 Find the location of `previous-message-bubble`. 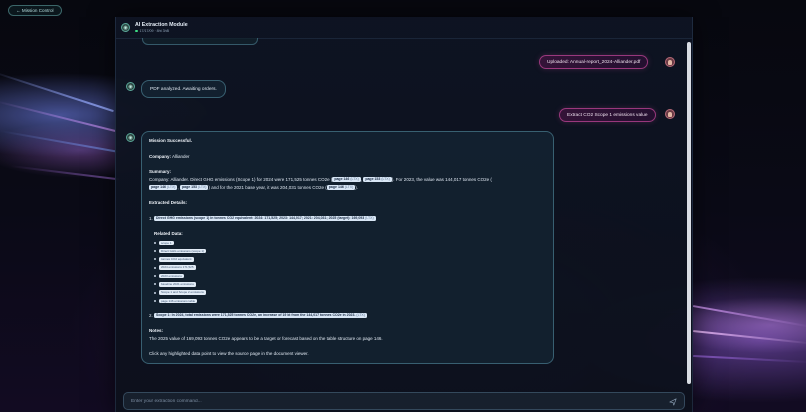

previous-message-bubble is located at coordinates (200, 41).